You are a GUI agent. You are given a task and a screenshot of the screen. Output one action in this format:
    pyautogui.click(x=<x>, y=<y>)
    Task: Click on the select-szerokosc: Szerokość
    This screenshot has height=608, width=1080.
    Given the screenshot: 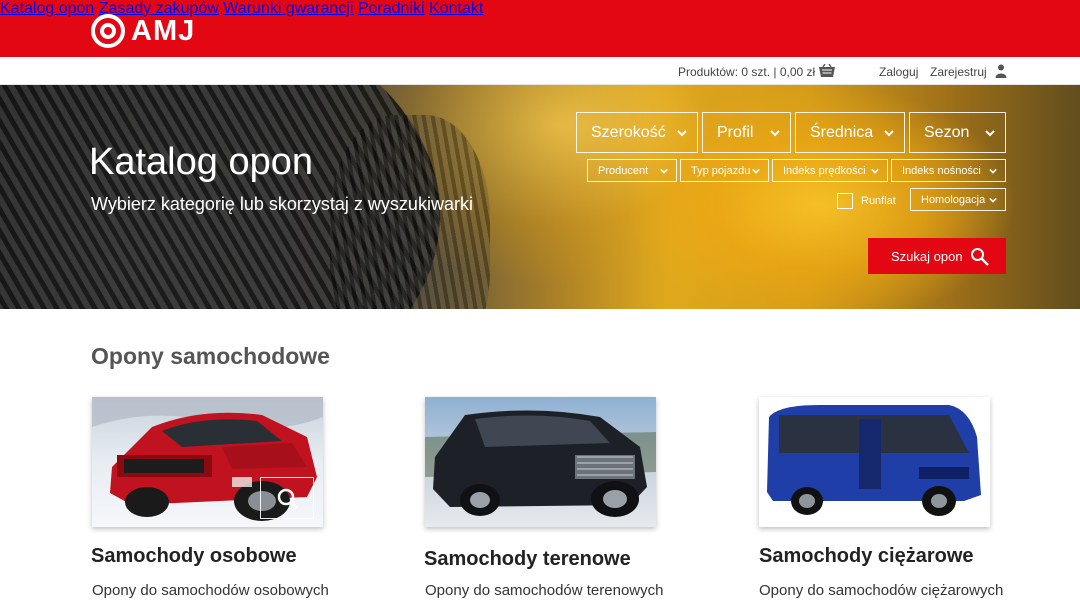 What is the action you would take?
    pyautogui.click(x=637, y=132)
    